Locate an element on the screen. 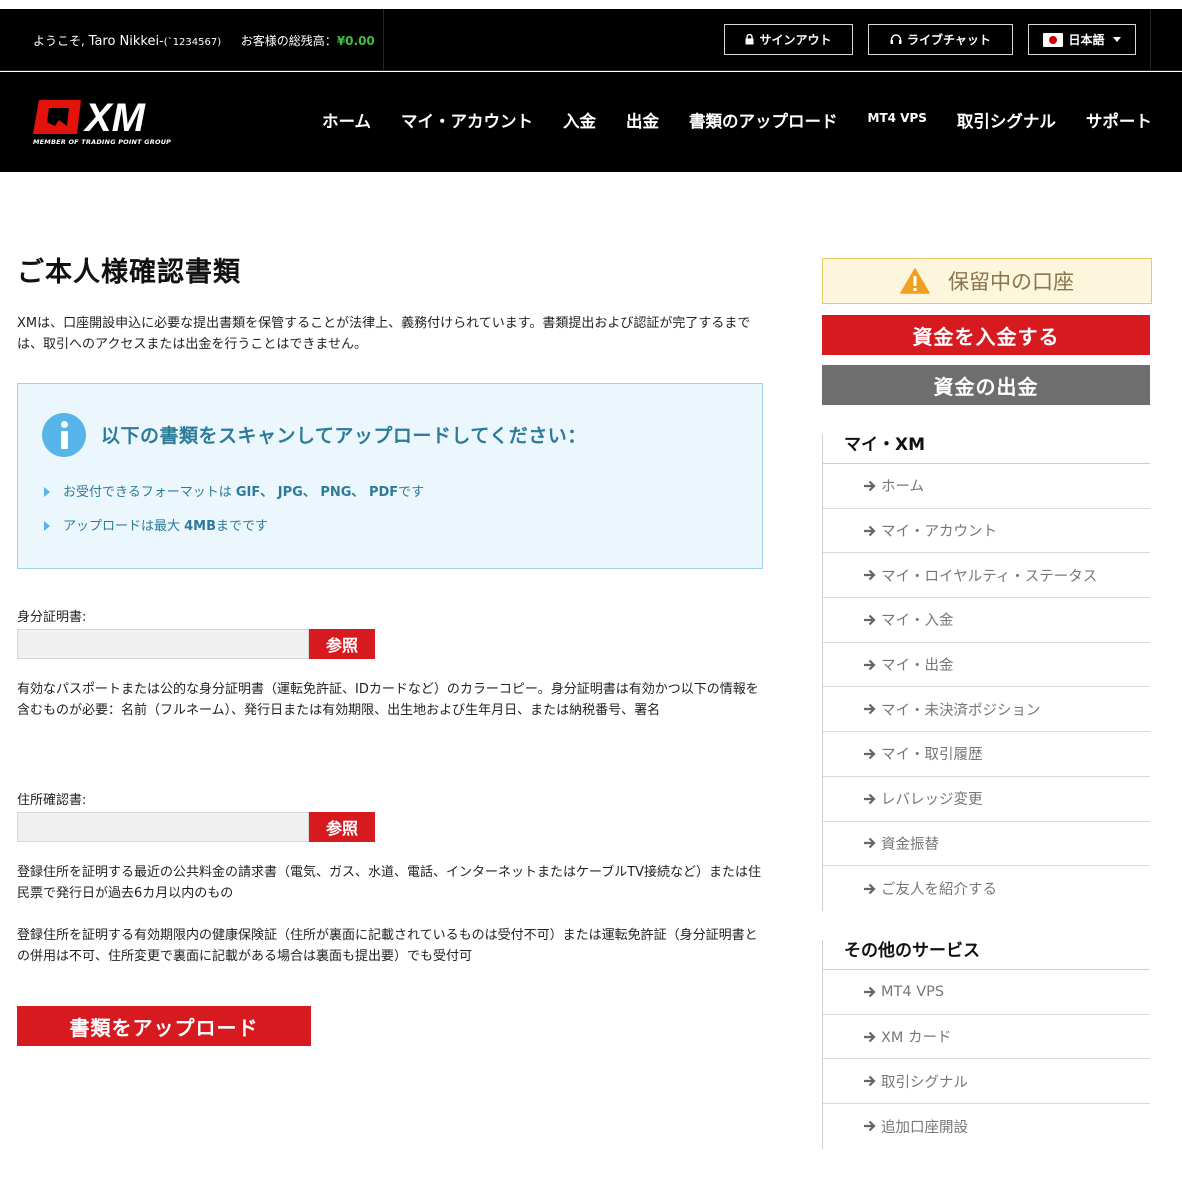  sidebar-item-trade-history: マイ・取引履歴 is located at coordinates (986, 754).